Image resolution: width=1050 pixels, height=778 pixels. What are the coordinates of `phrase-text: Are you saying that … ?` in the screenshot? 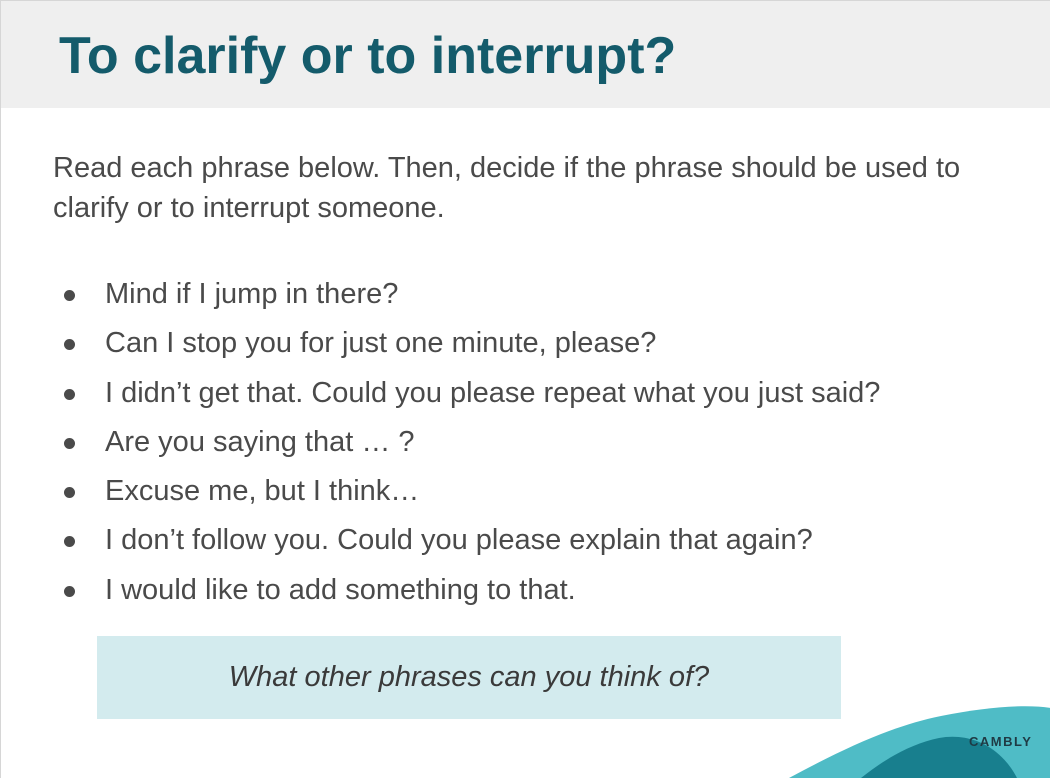 It's located at (260, 441).